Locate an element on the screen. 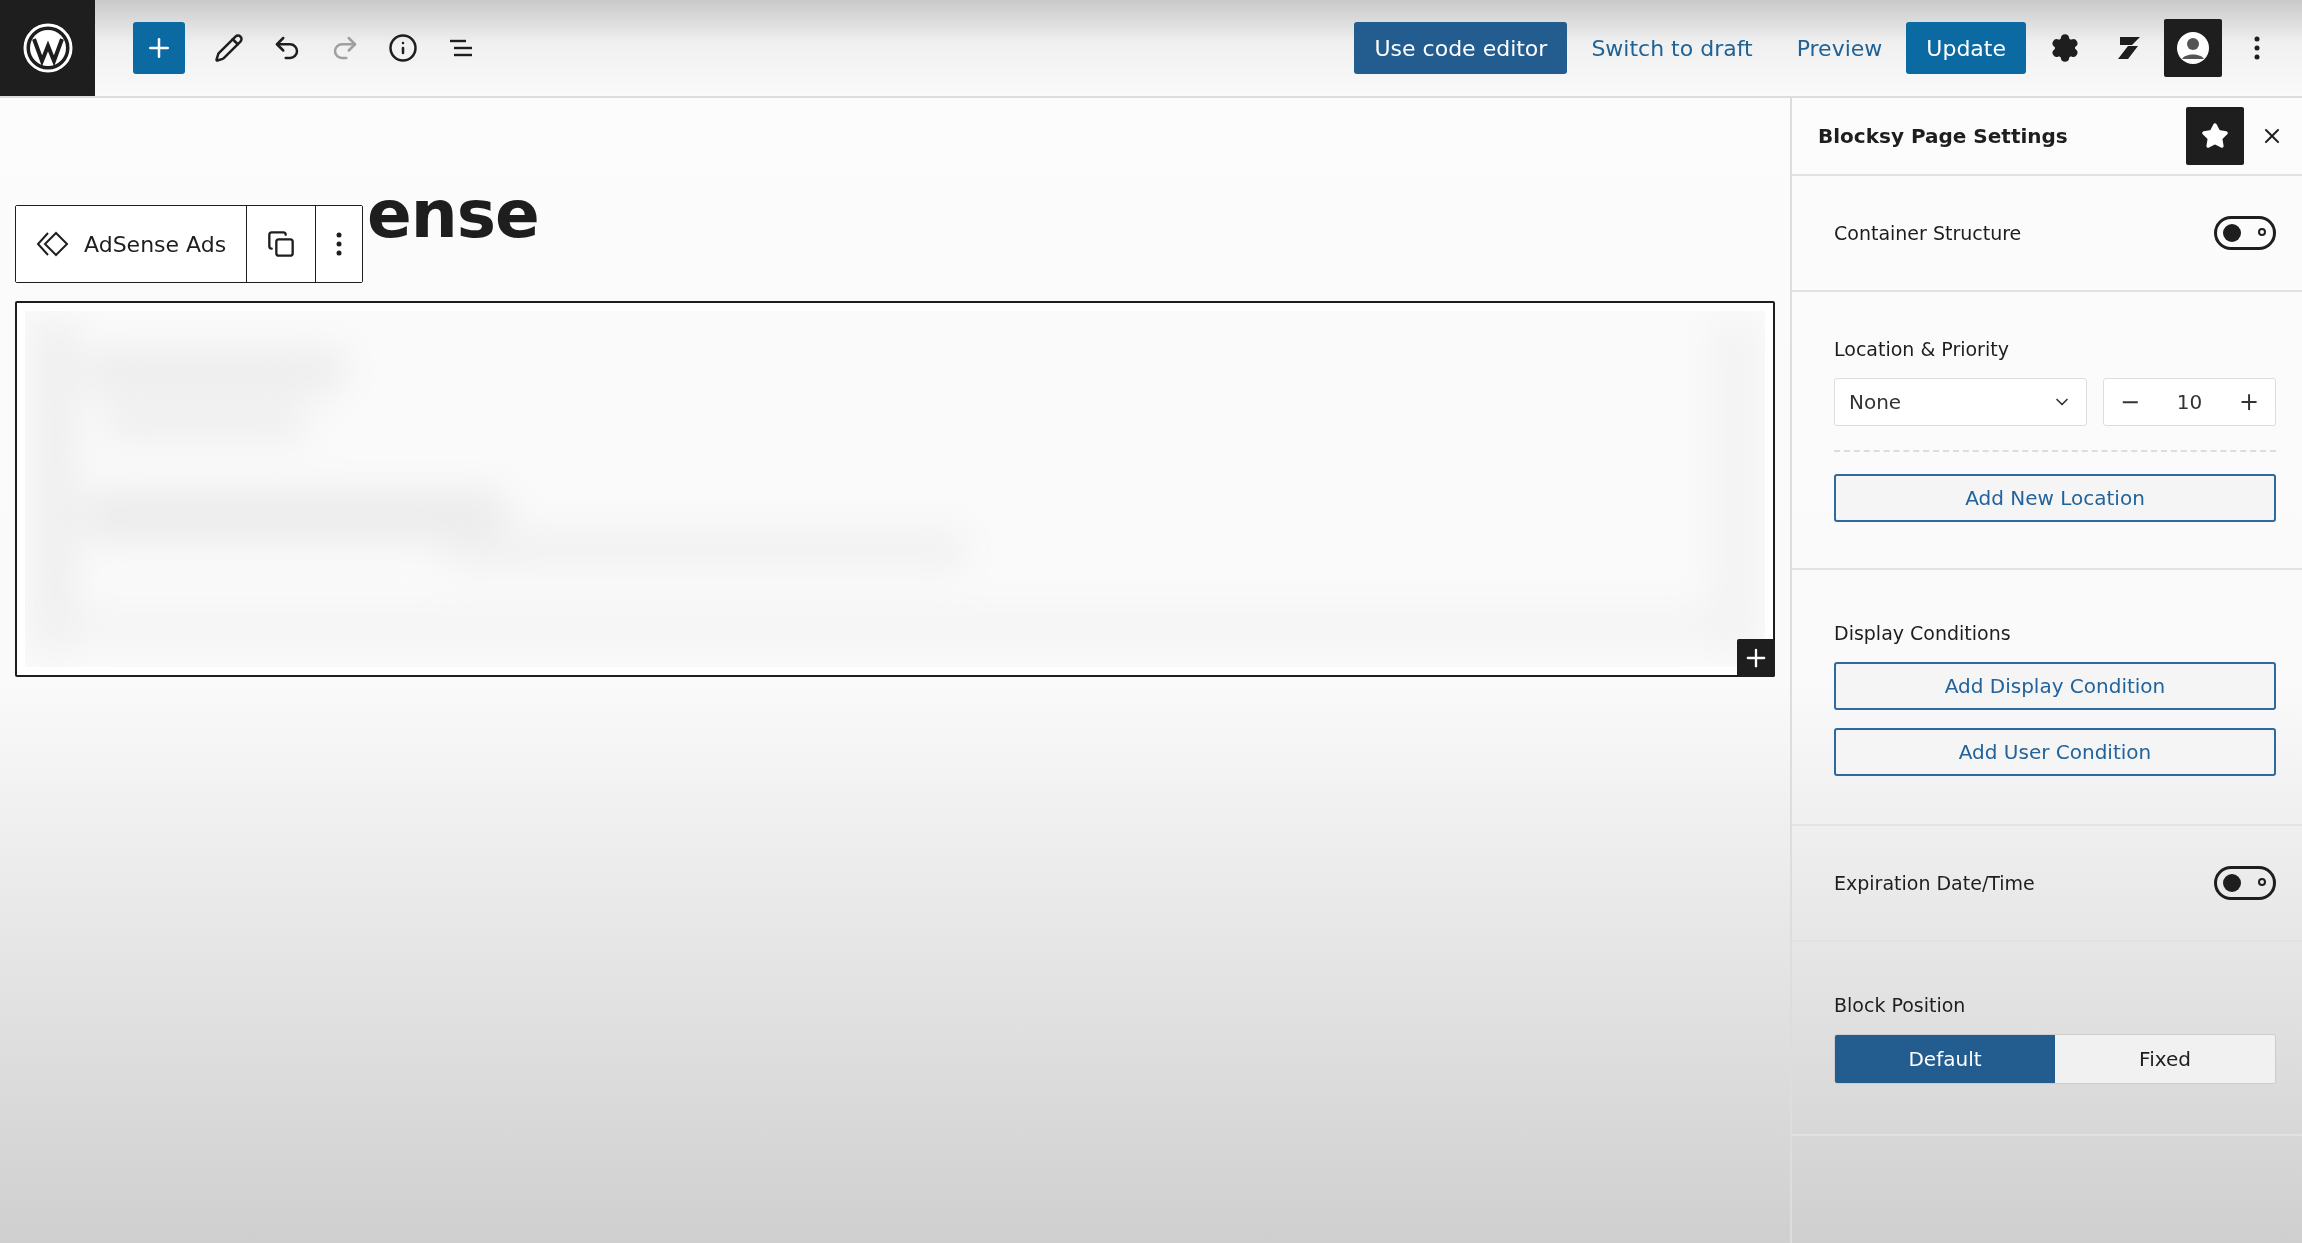 Image resolution: width=2302 pixels, height=1243 pixels. diamonds-icon is located at coordinates (53, 244).